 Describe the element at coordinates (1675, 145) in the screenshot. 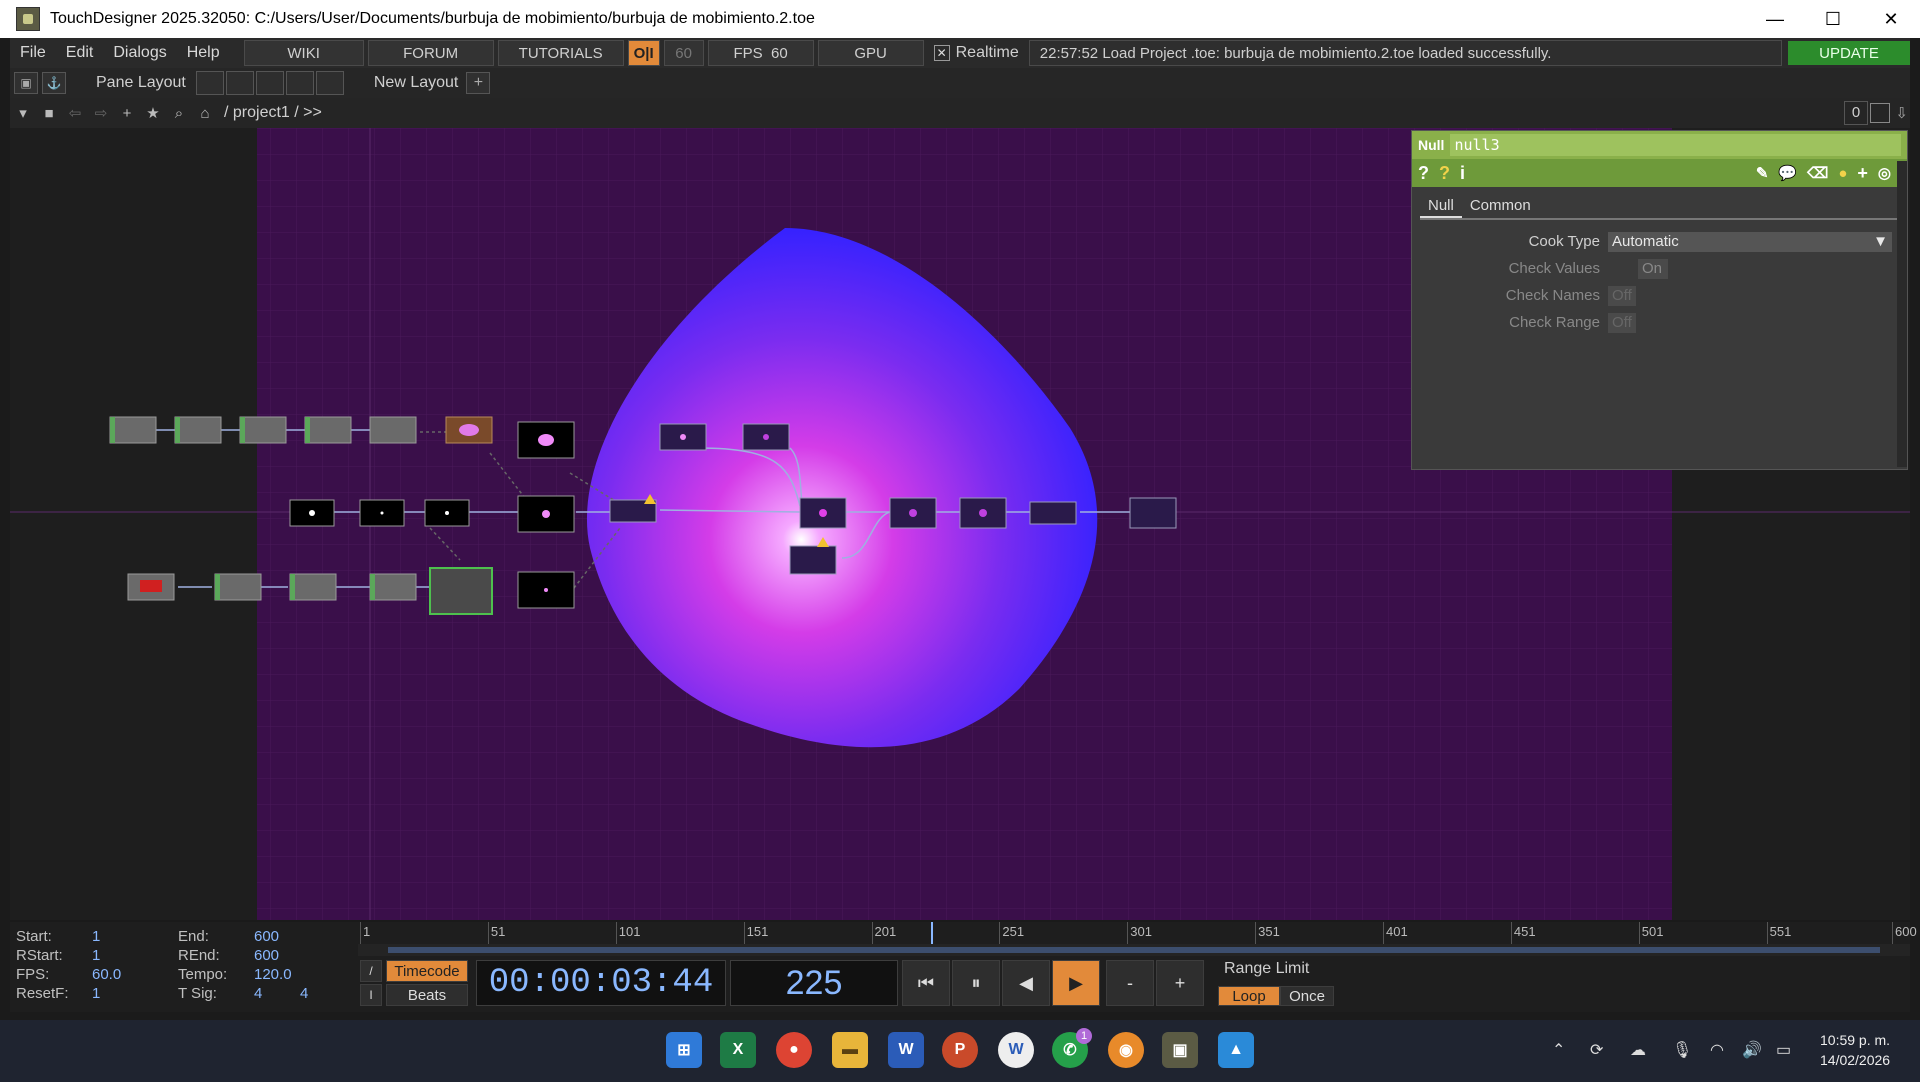

I see `operator-name-field: null3` at that location.